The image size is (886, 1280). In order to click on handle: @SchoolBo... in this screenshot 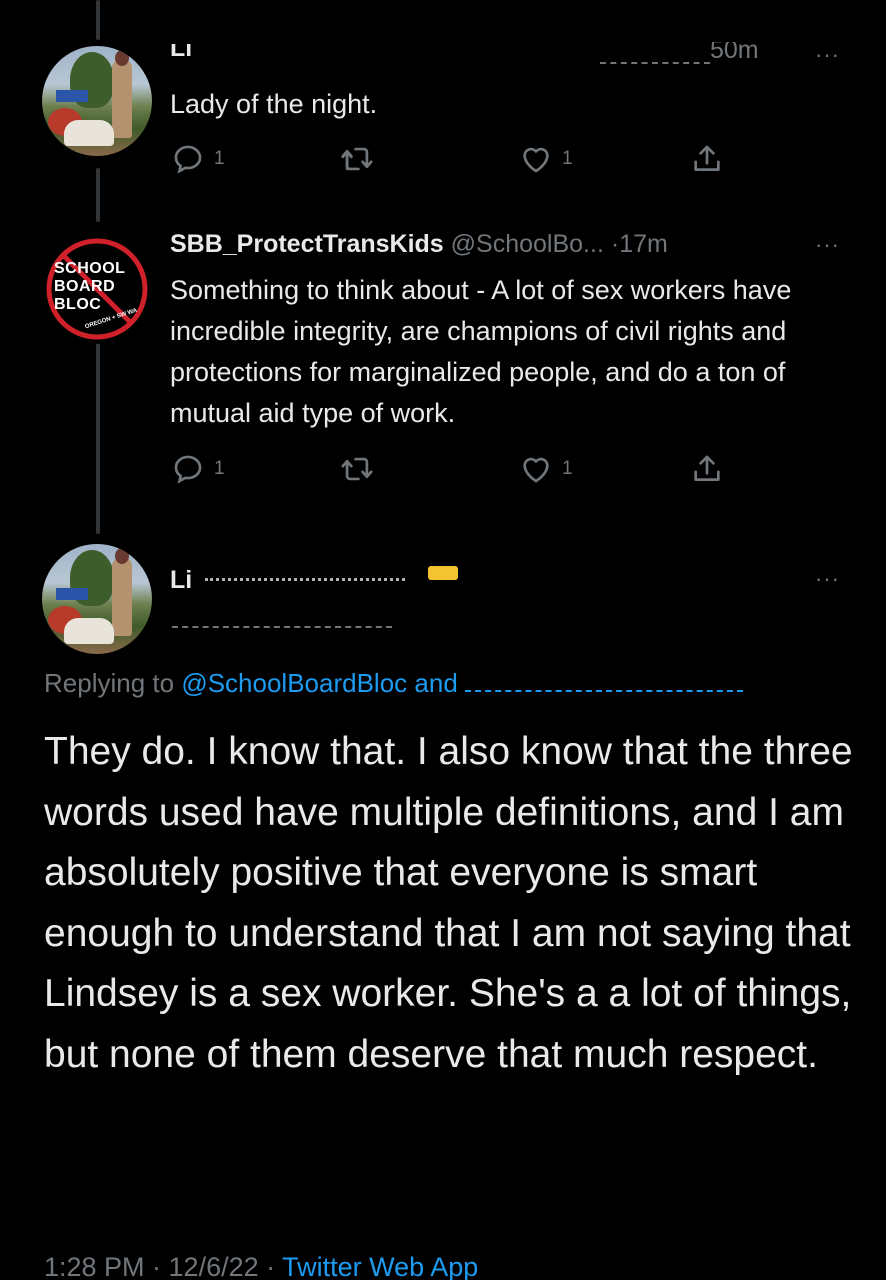, I will do `click(527, 244)`.